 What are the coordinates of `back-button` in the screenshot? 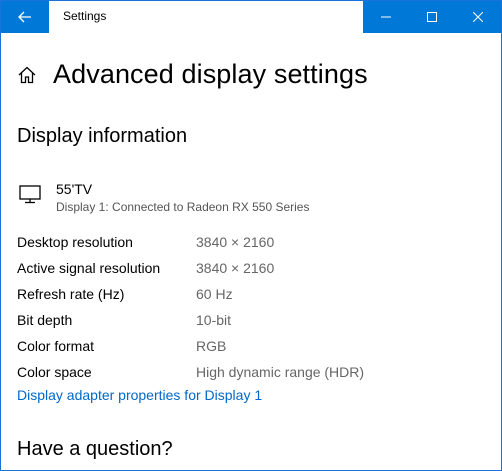 It's located at (25, 17).